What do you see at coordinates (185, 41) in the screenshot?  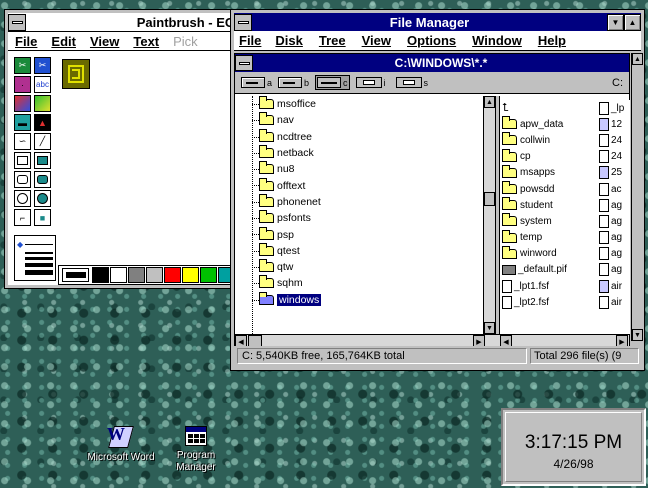 I see `menu-pick: Pick` at bounding box center [185, 41].